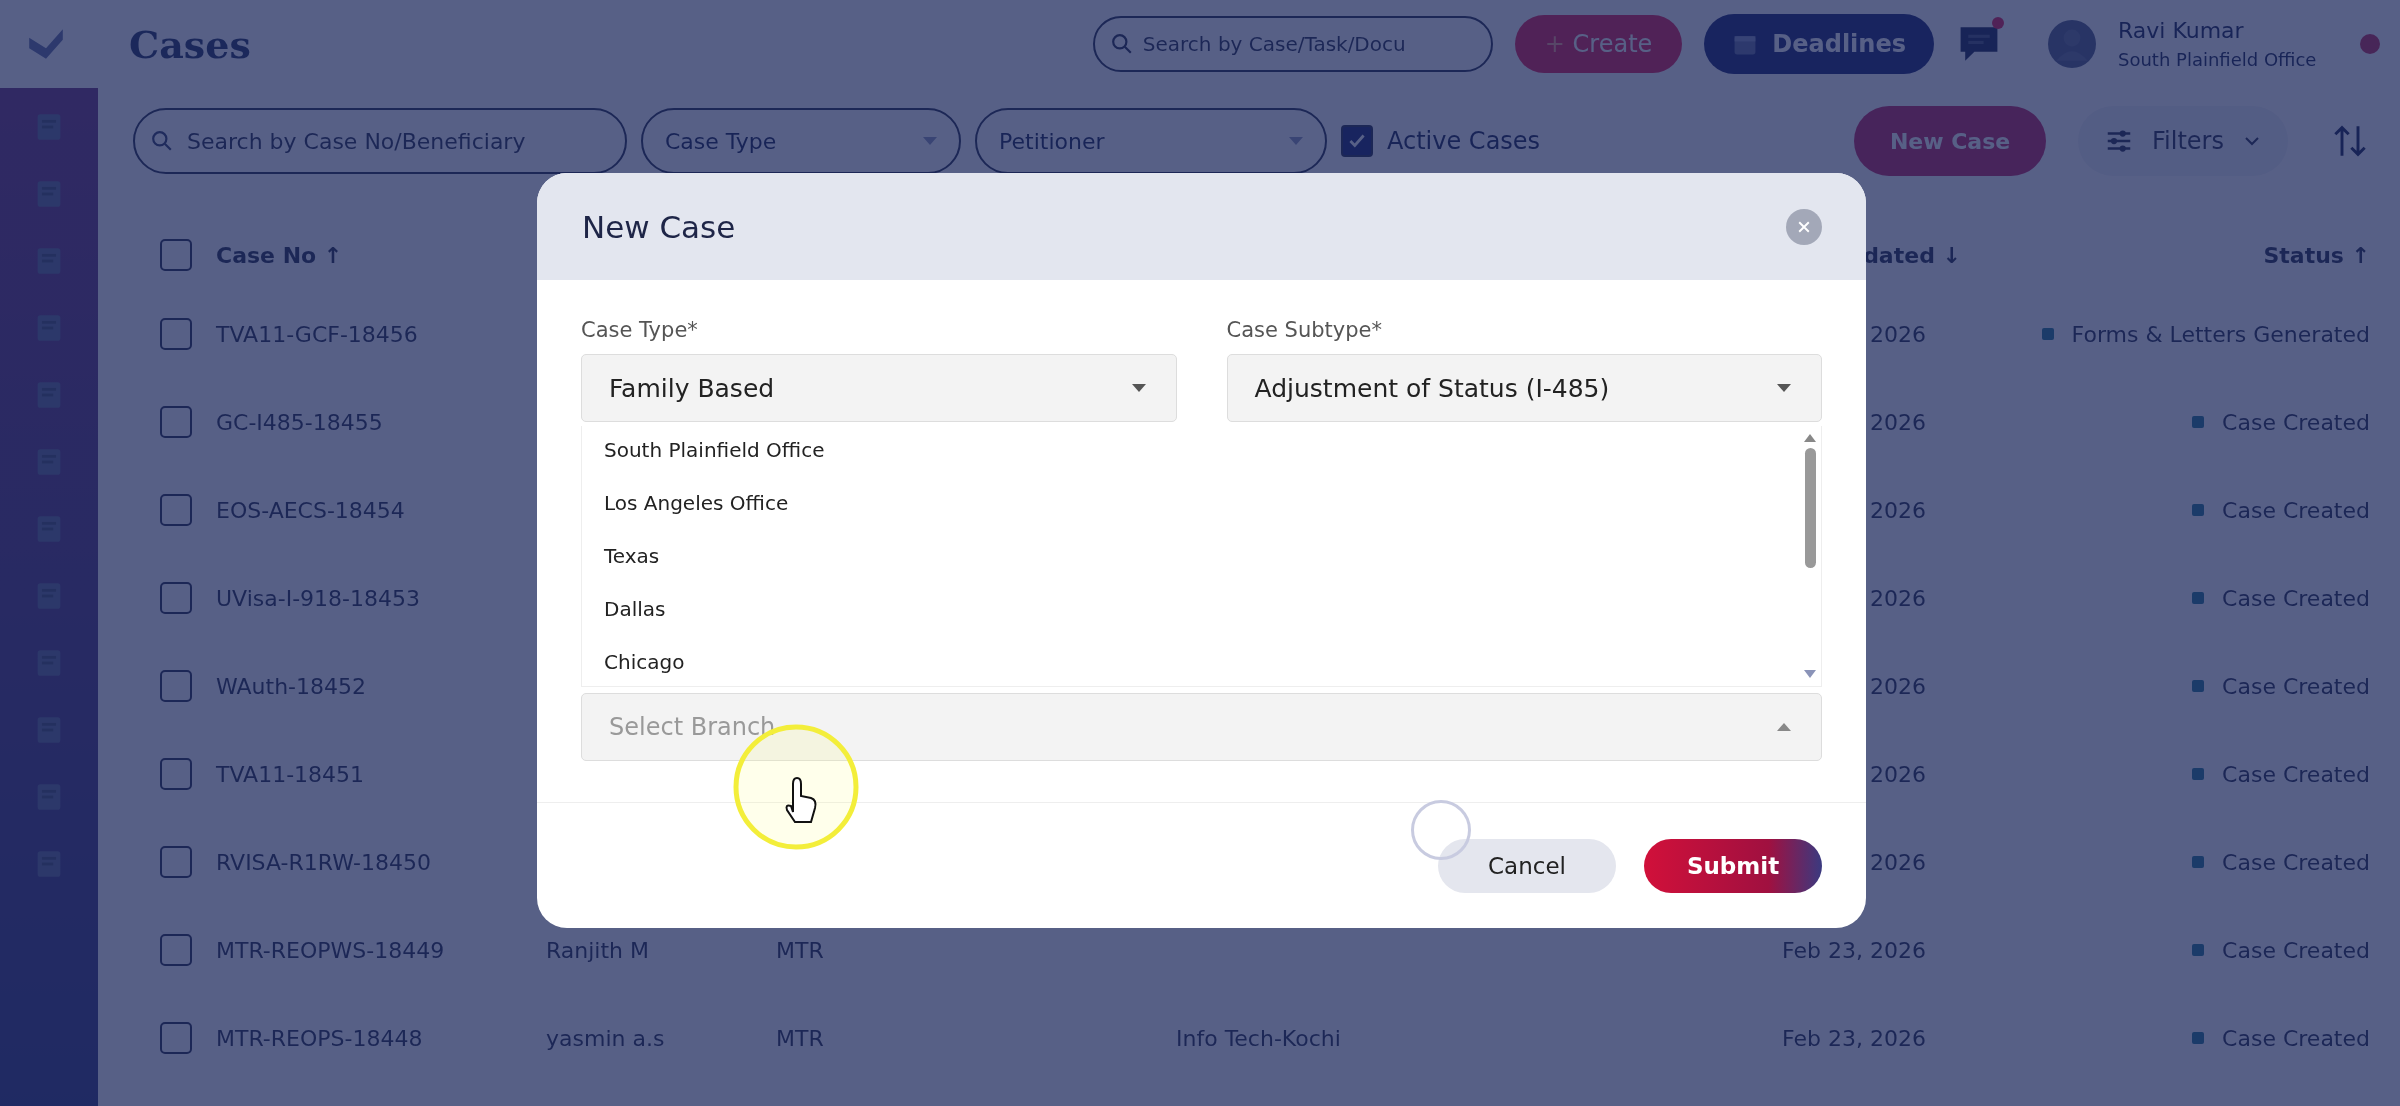 Image resolution: width=2400 pixels, height=1106 pixels. I want to click on case-number: MTR-REOPWS-18449, so click(381, 950).